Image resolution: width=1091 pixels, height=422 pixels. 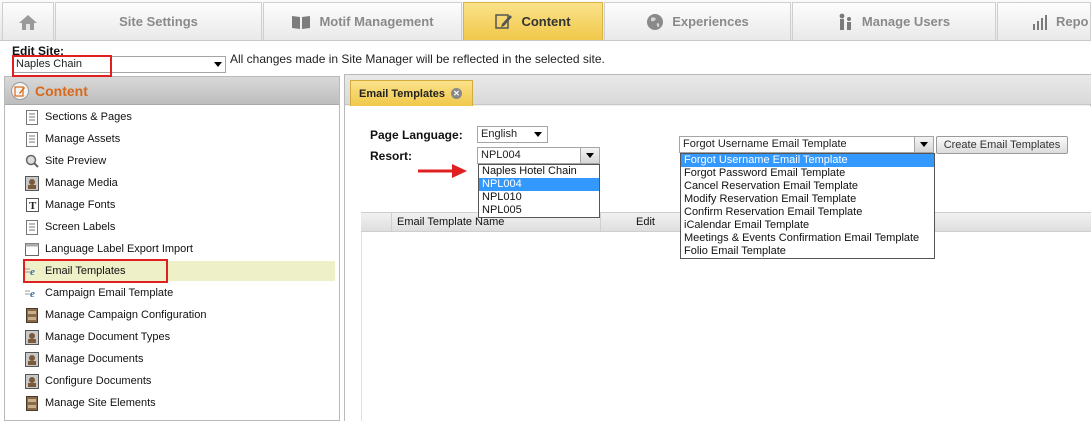 I want to click on template-option: iCalendar Email Template, so click(x=807, y=225).